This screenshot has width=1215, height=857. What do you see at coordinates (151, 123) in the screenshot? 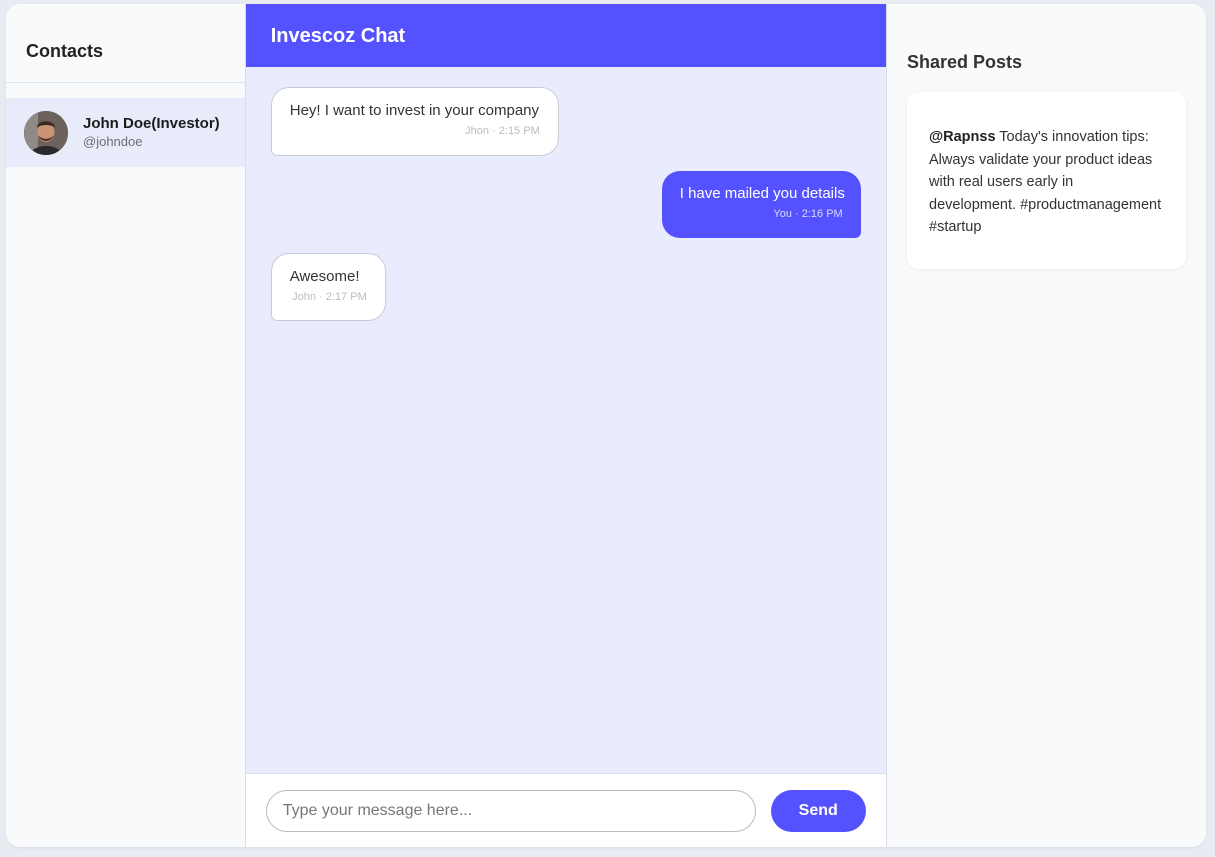
I see `contact-name: John Doe(Investor)` at bounding box center [151, 123].